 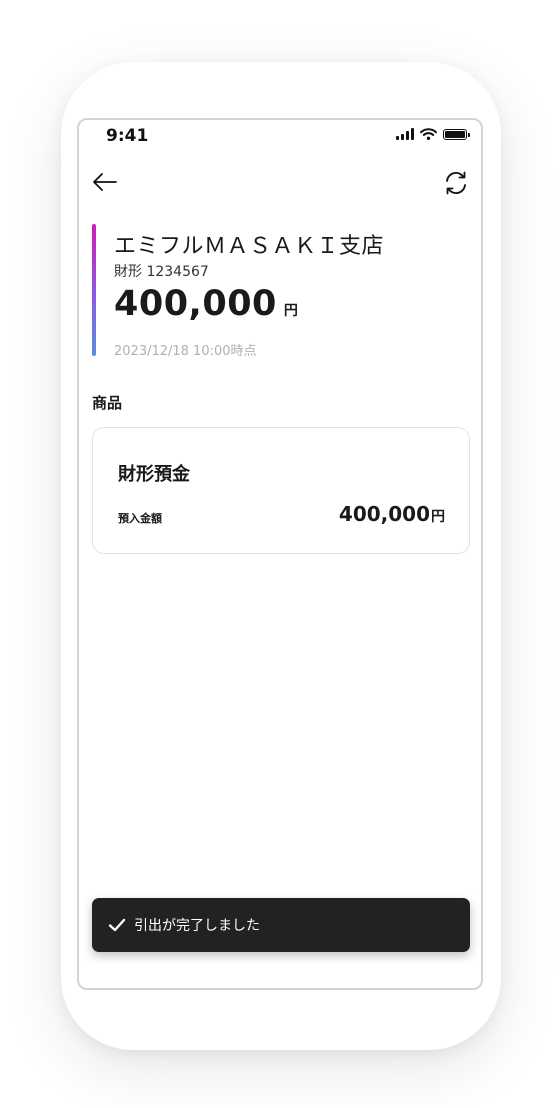 I want to click on toast-message: 引出が完了しました, so click(x=197, y=926).